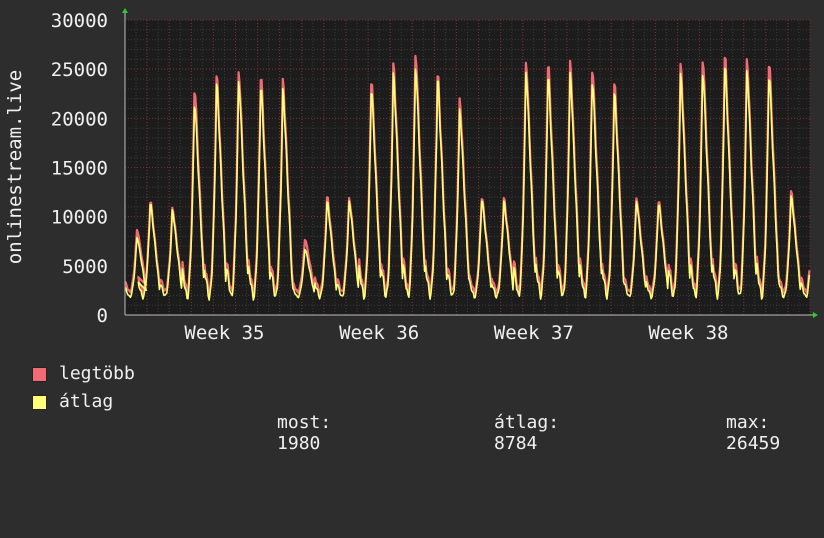 Image resolution: width=824 pixels, height=538 pixels. I want to click on x-tick-label: Week 38, so click(688, 333).